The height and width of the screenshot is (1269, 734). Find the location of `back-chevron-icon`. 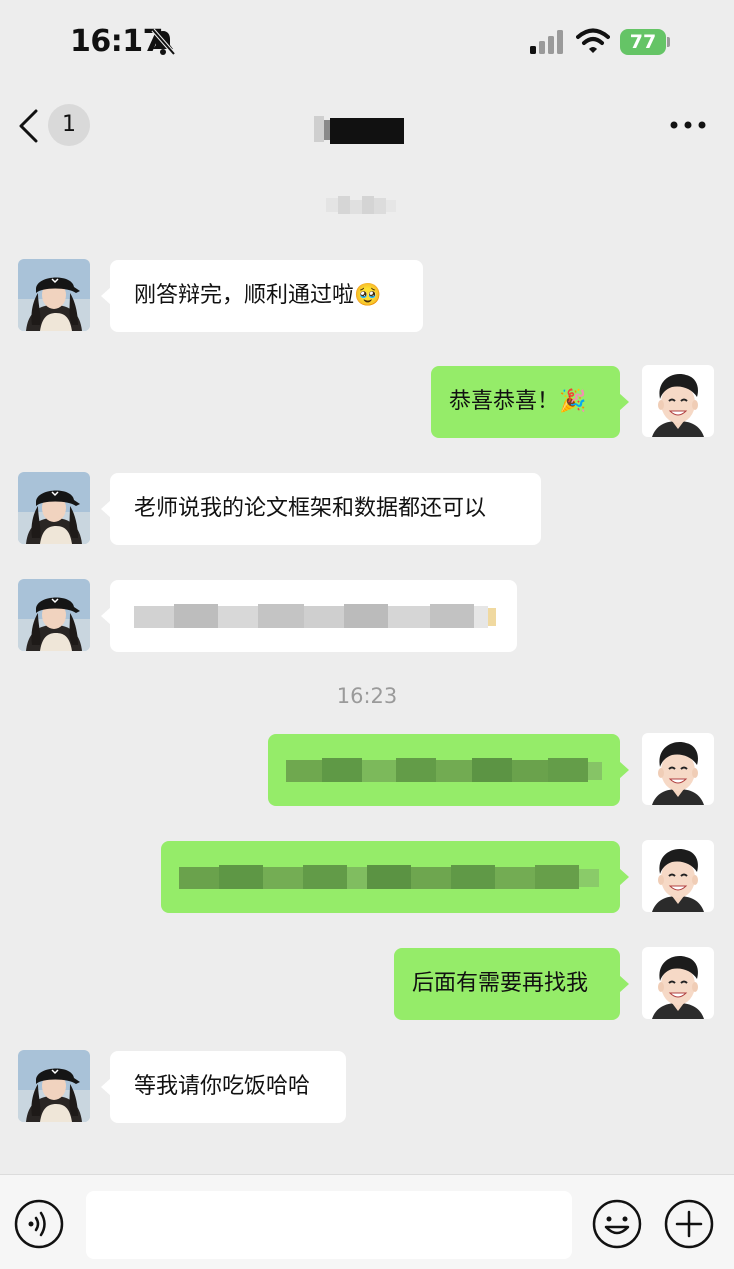

back-chevron-icon is located at coordinates (28, 126).